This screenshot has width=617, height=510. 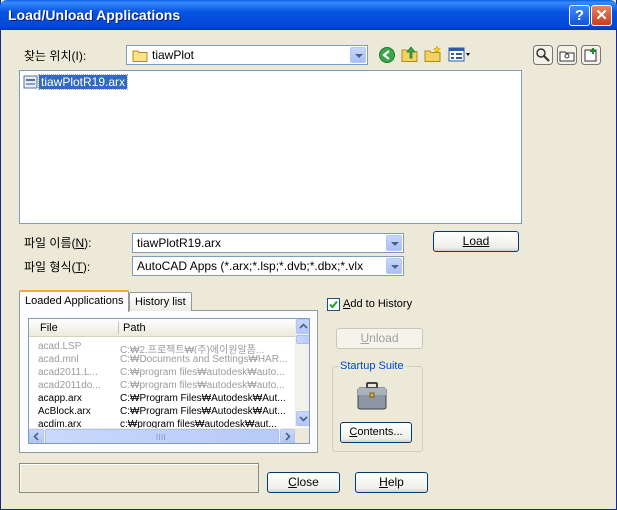 I want to click on scroll-down-button, so click(x=302, y=418).